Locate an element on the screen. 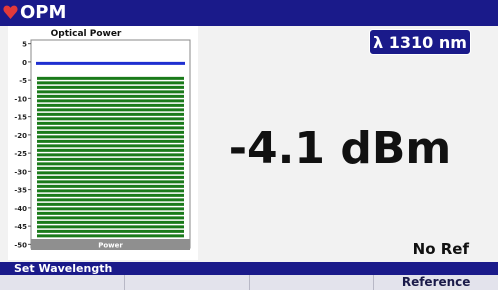  title-bar: OPM is located at coordinates (249, 13).